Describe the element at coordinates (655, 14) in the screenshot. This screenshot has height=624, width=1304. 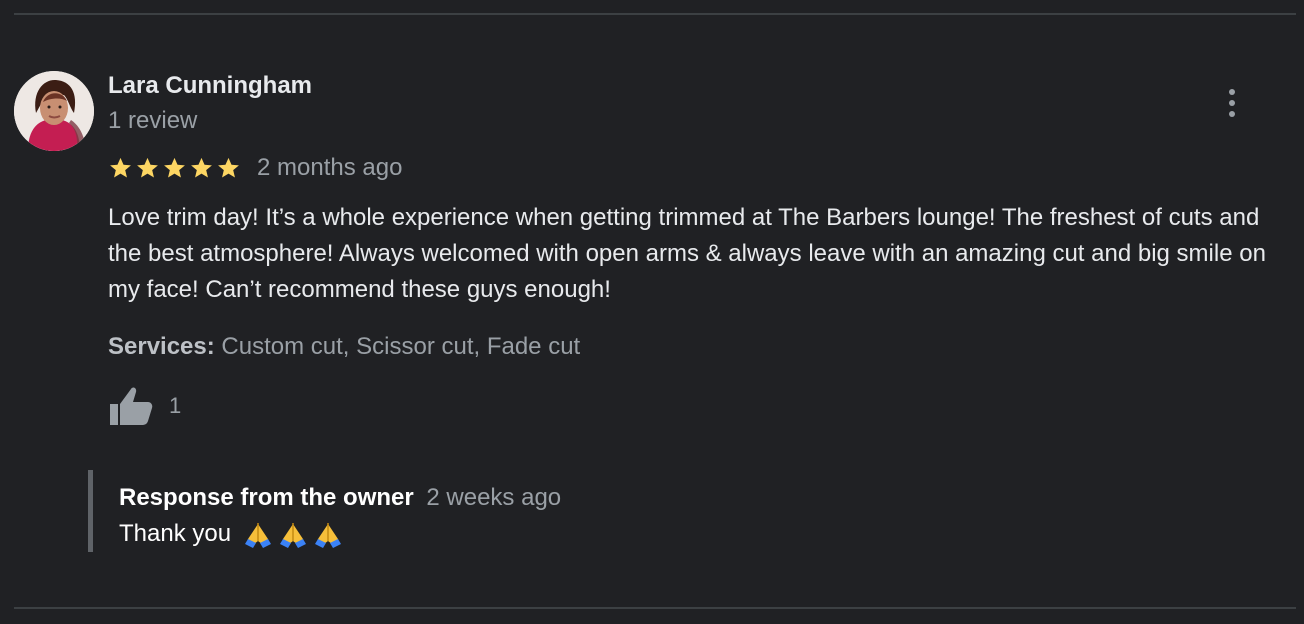
I see `top-divider` at that location.